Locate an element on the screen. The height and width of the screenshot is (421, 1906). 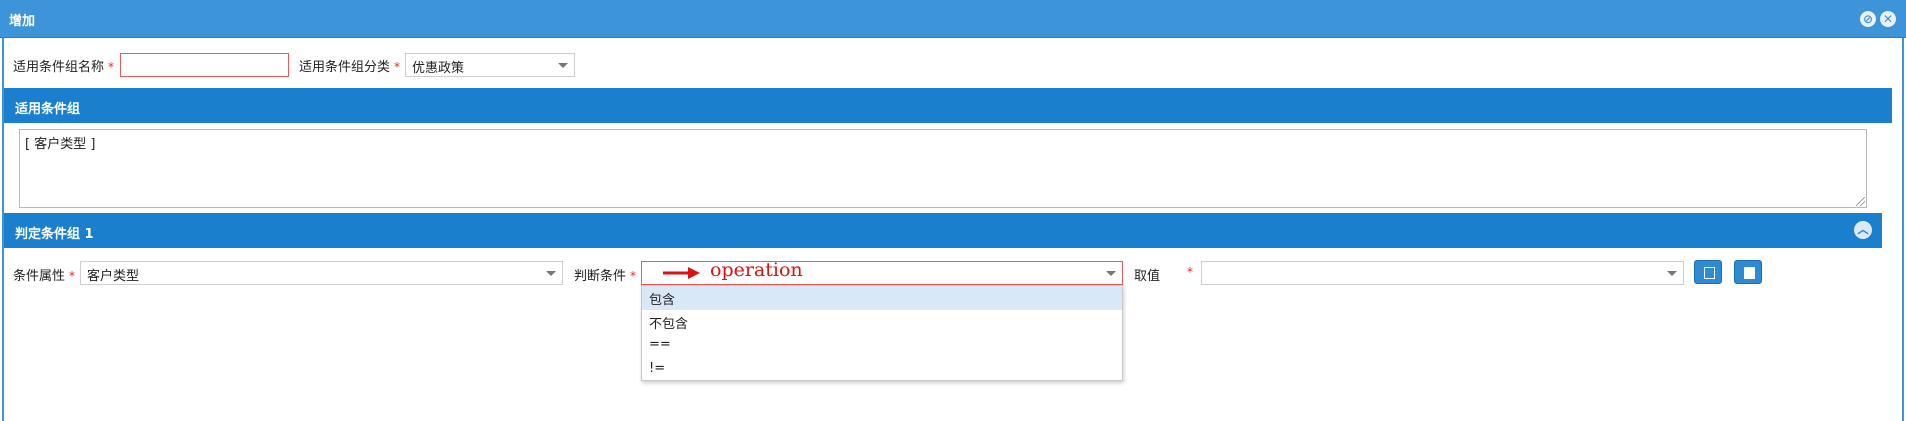
dropdown-option: 不包含 is located at coordinates (882, 322).